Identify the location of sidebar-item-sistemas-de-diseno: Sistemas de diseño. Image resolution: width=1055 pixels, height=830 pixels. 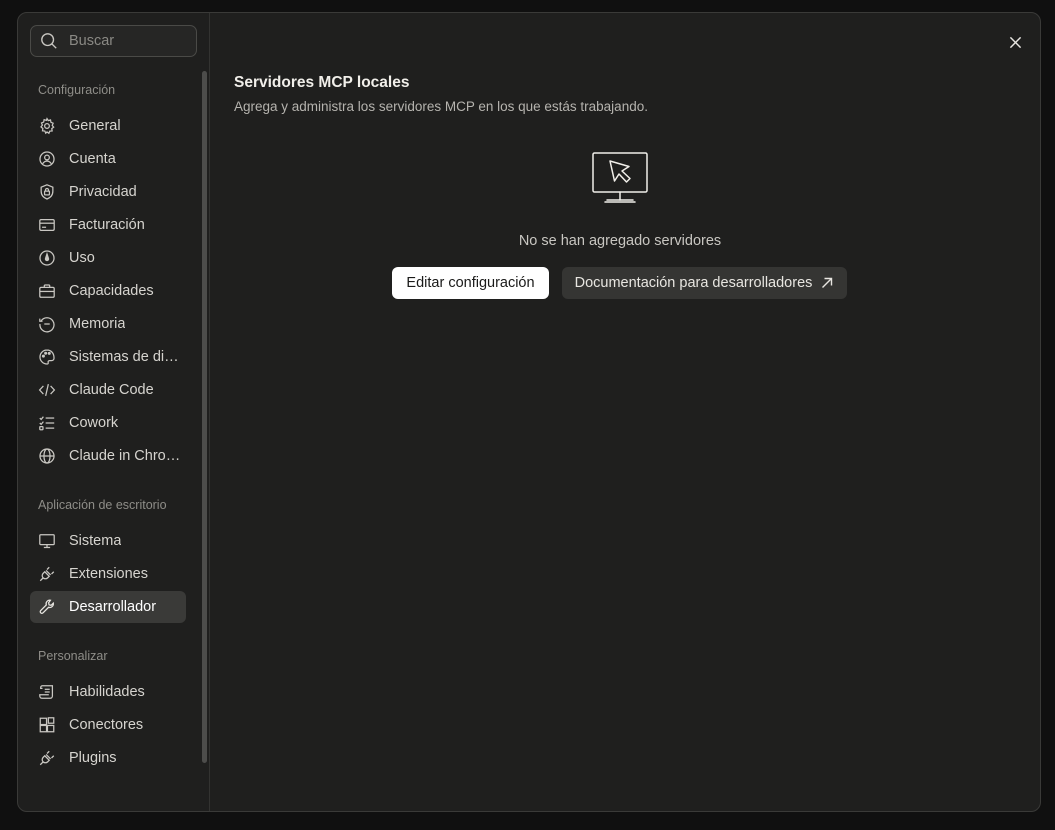
(108, 357).